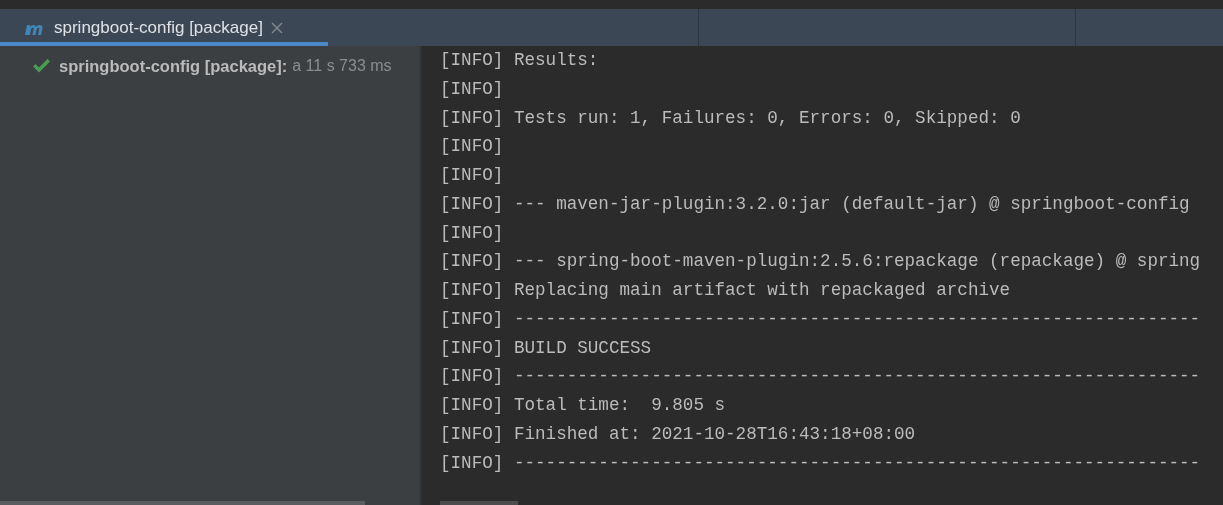  Describe the element at coordinates (173, 66) in the screenshot. I see `build-name: springboot-config [package]:` at that location.